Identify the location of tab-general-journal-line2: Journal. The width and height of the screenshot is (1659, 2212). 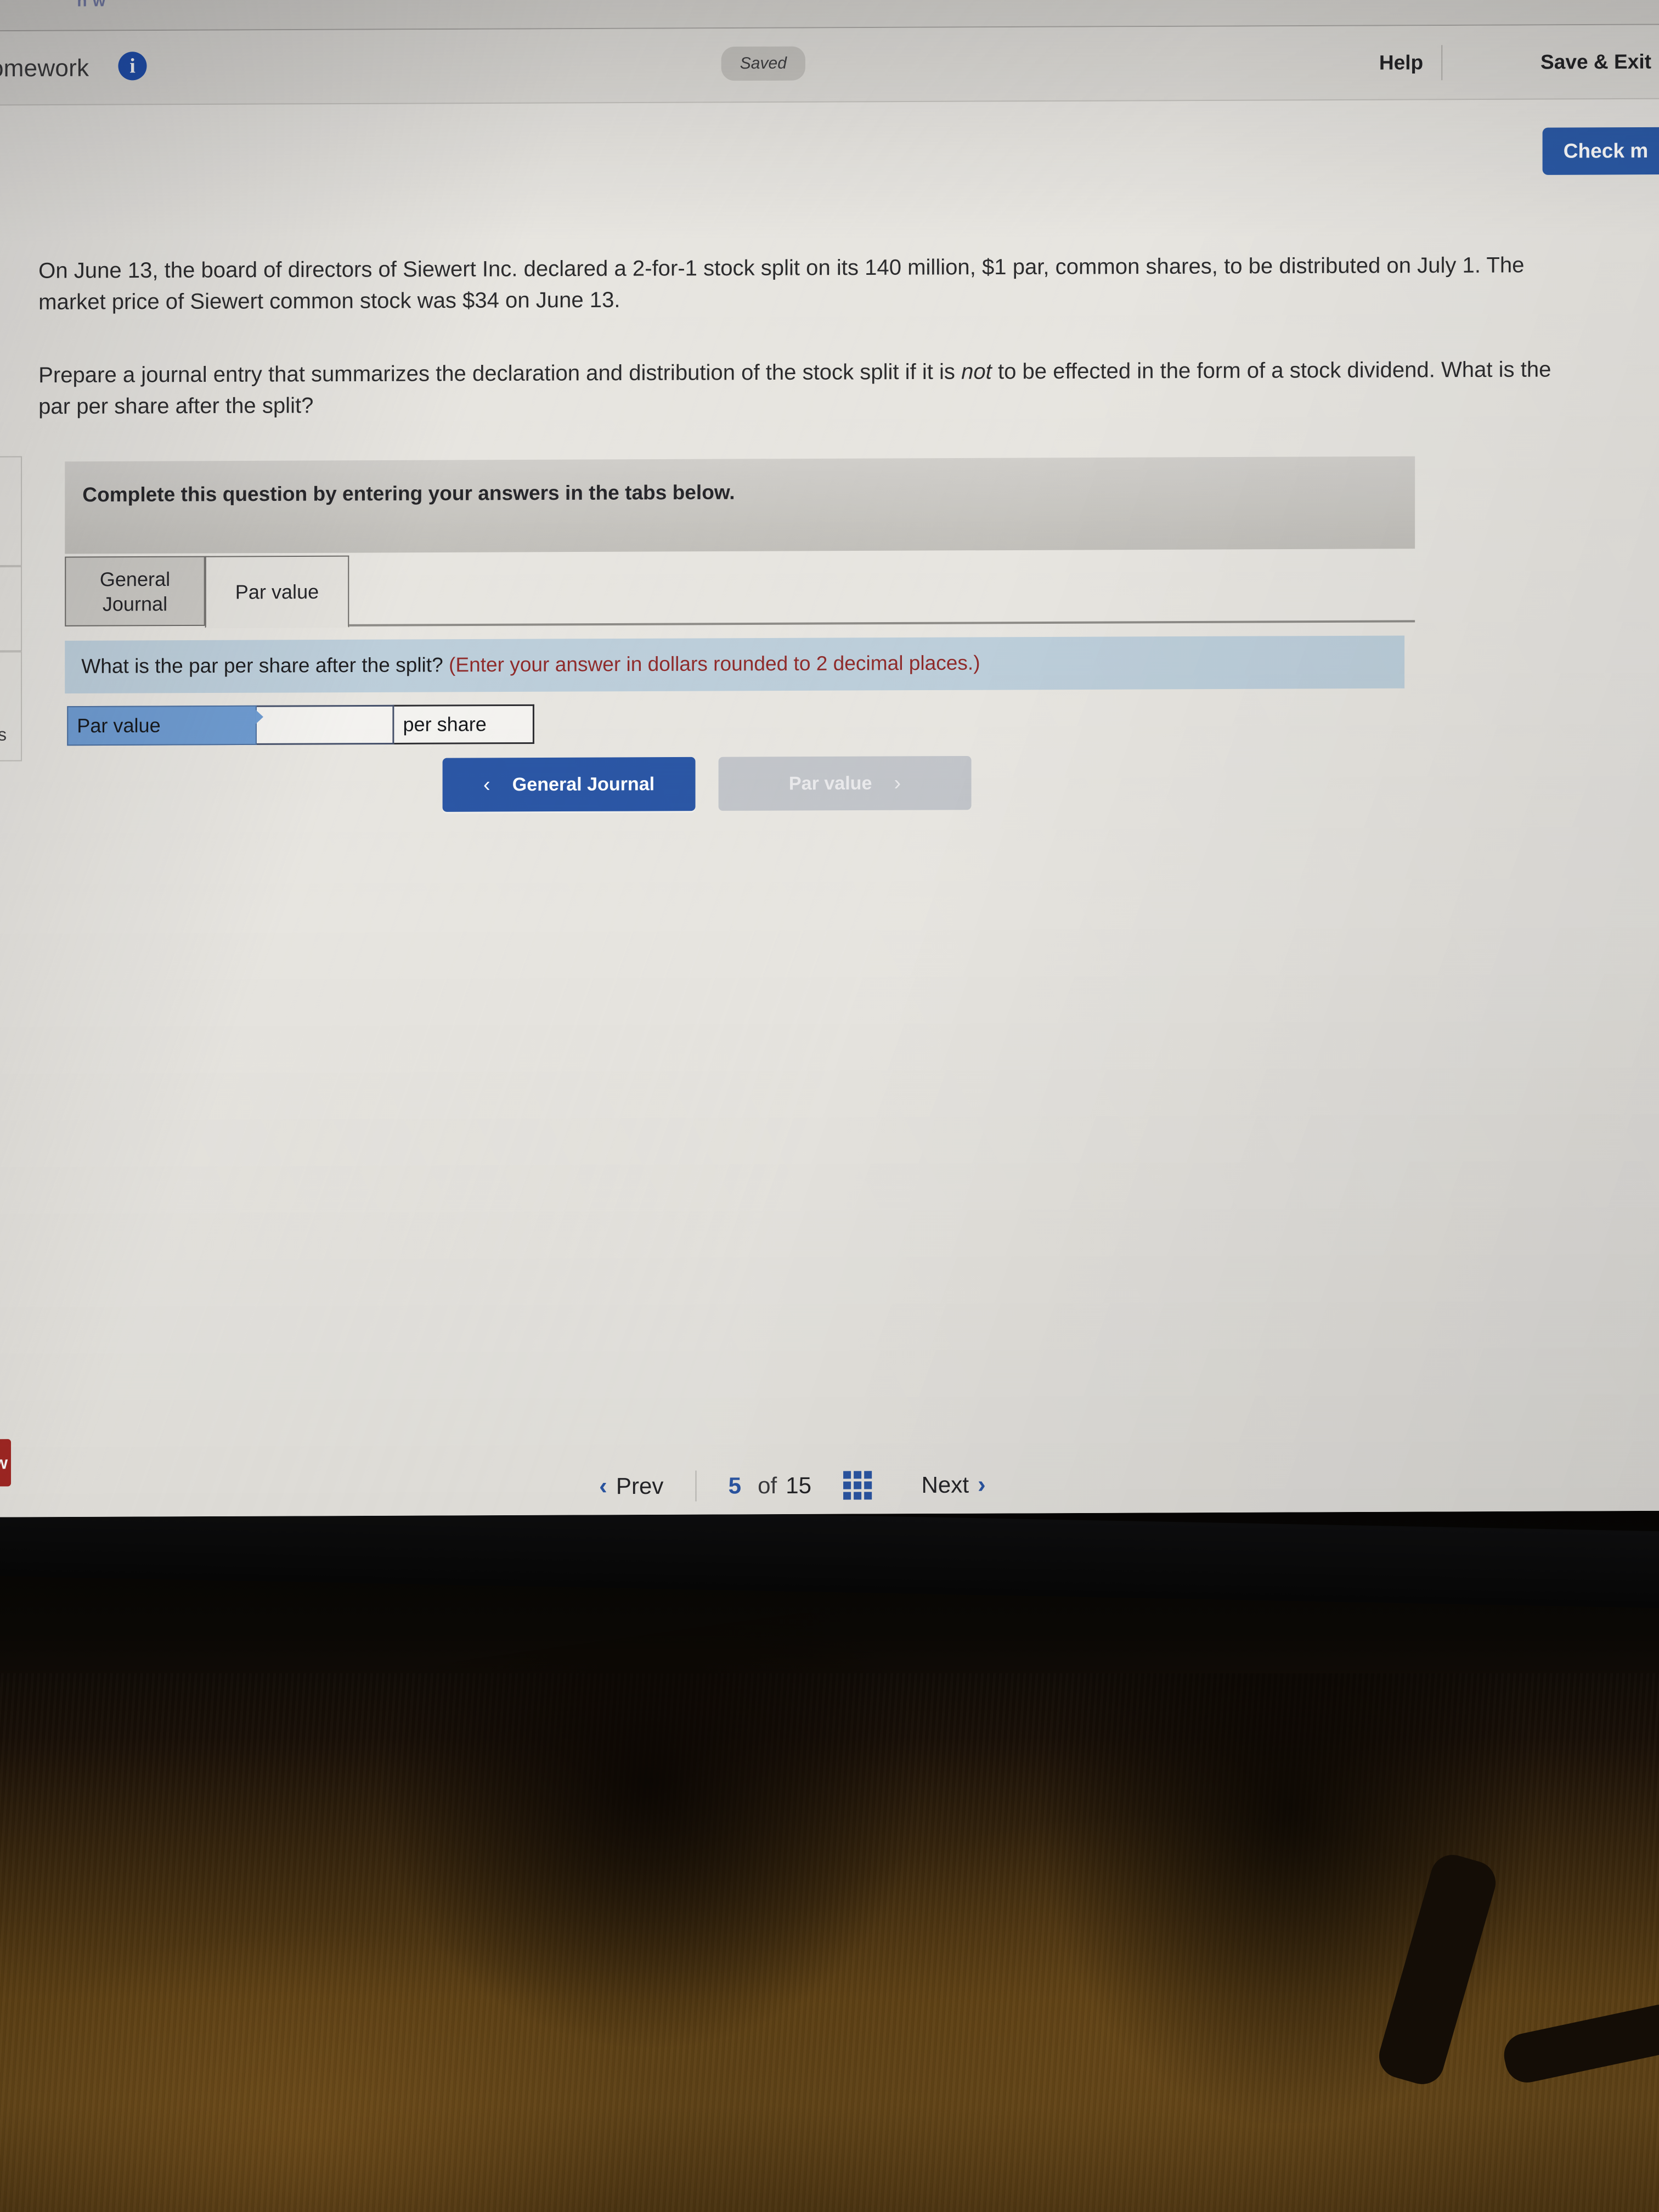
(135, 604).